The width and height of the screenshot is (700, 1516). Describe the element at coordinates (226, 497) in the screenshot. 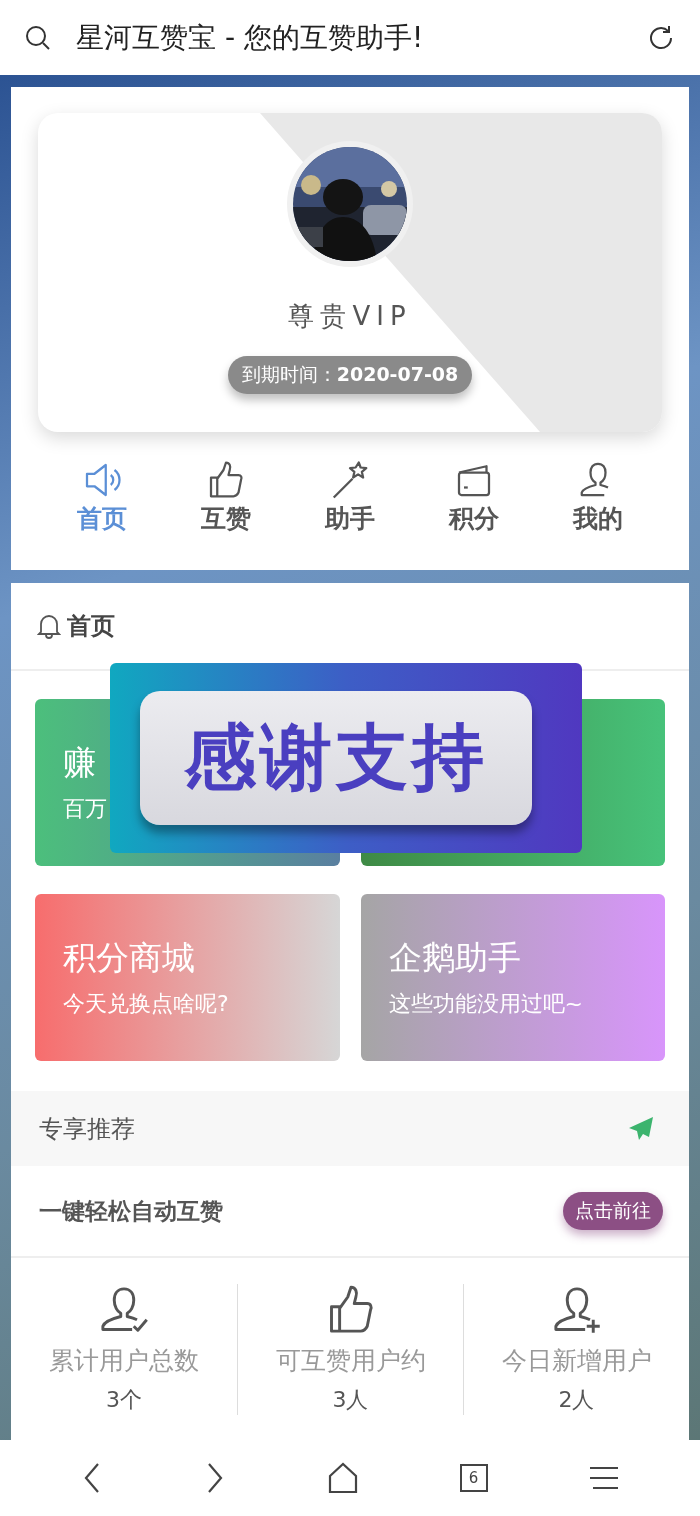

I see `nav-tab: 互赞` at that location.